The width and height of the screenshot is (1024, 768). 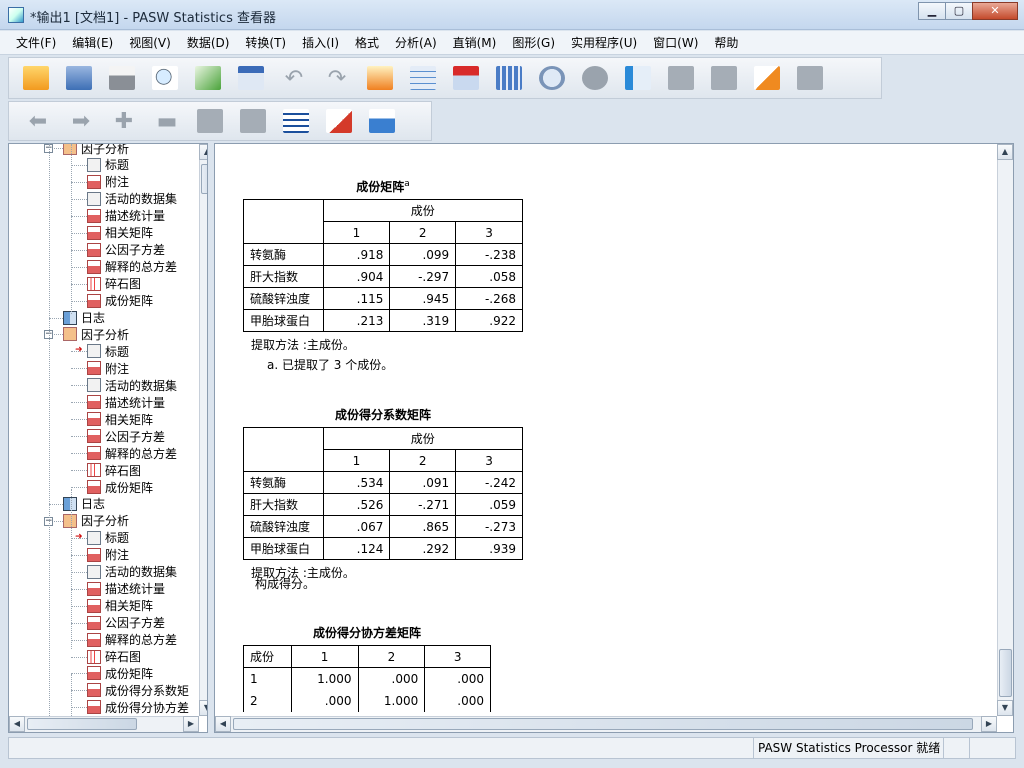 What do you see at coordinates (932, 11) in the screenshot?
I see `minimize-button: ▁` at bounding box center [932, 11].